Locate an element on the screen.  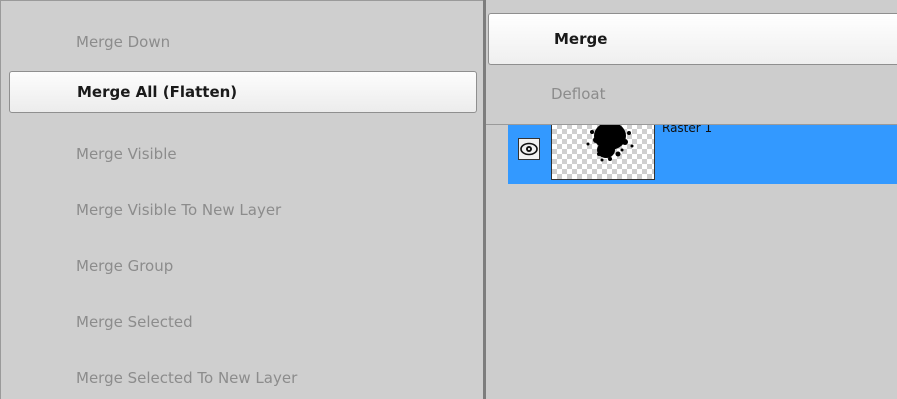
layer-row-selected: Raster 1 is located at coordinates (702, 152).